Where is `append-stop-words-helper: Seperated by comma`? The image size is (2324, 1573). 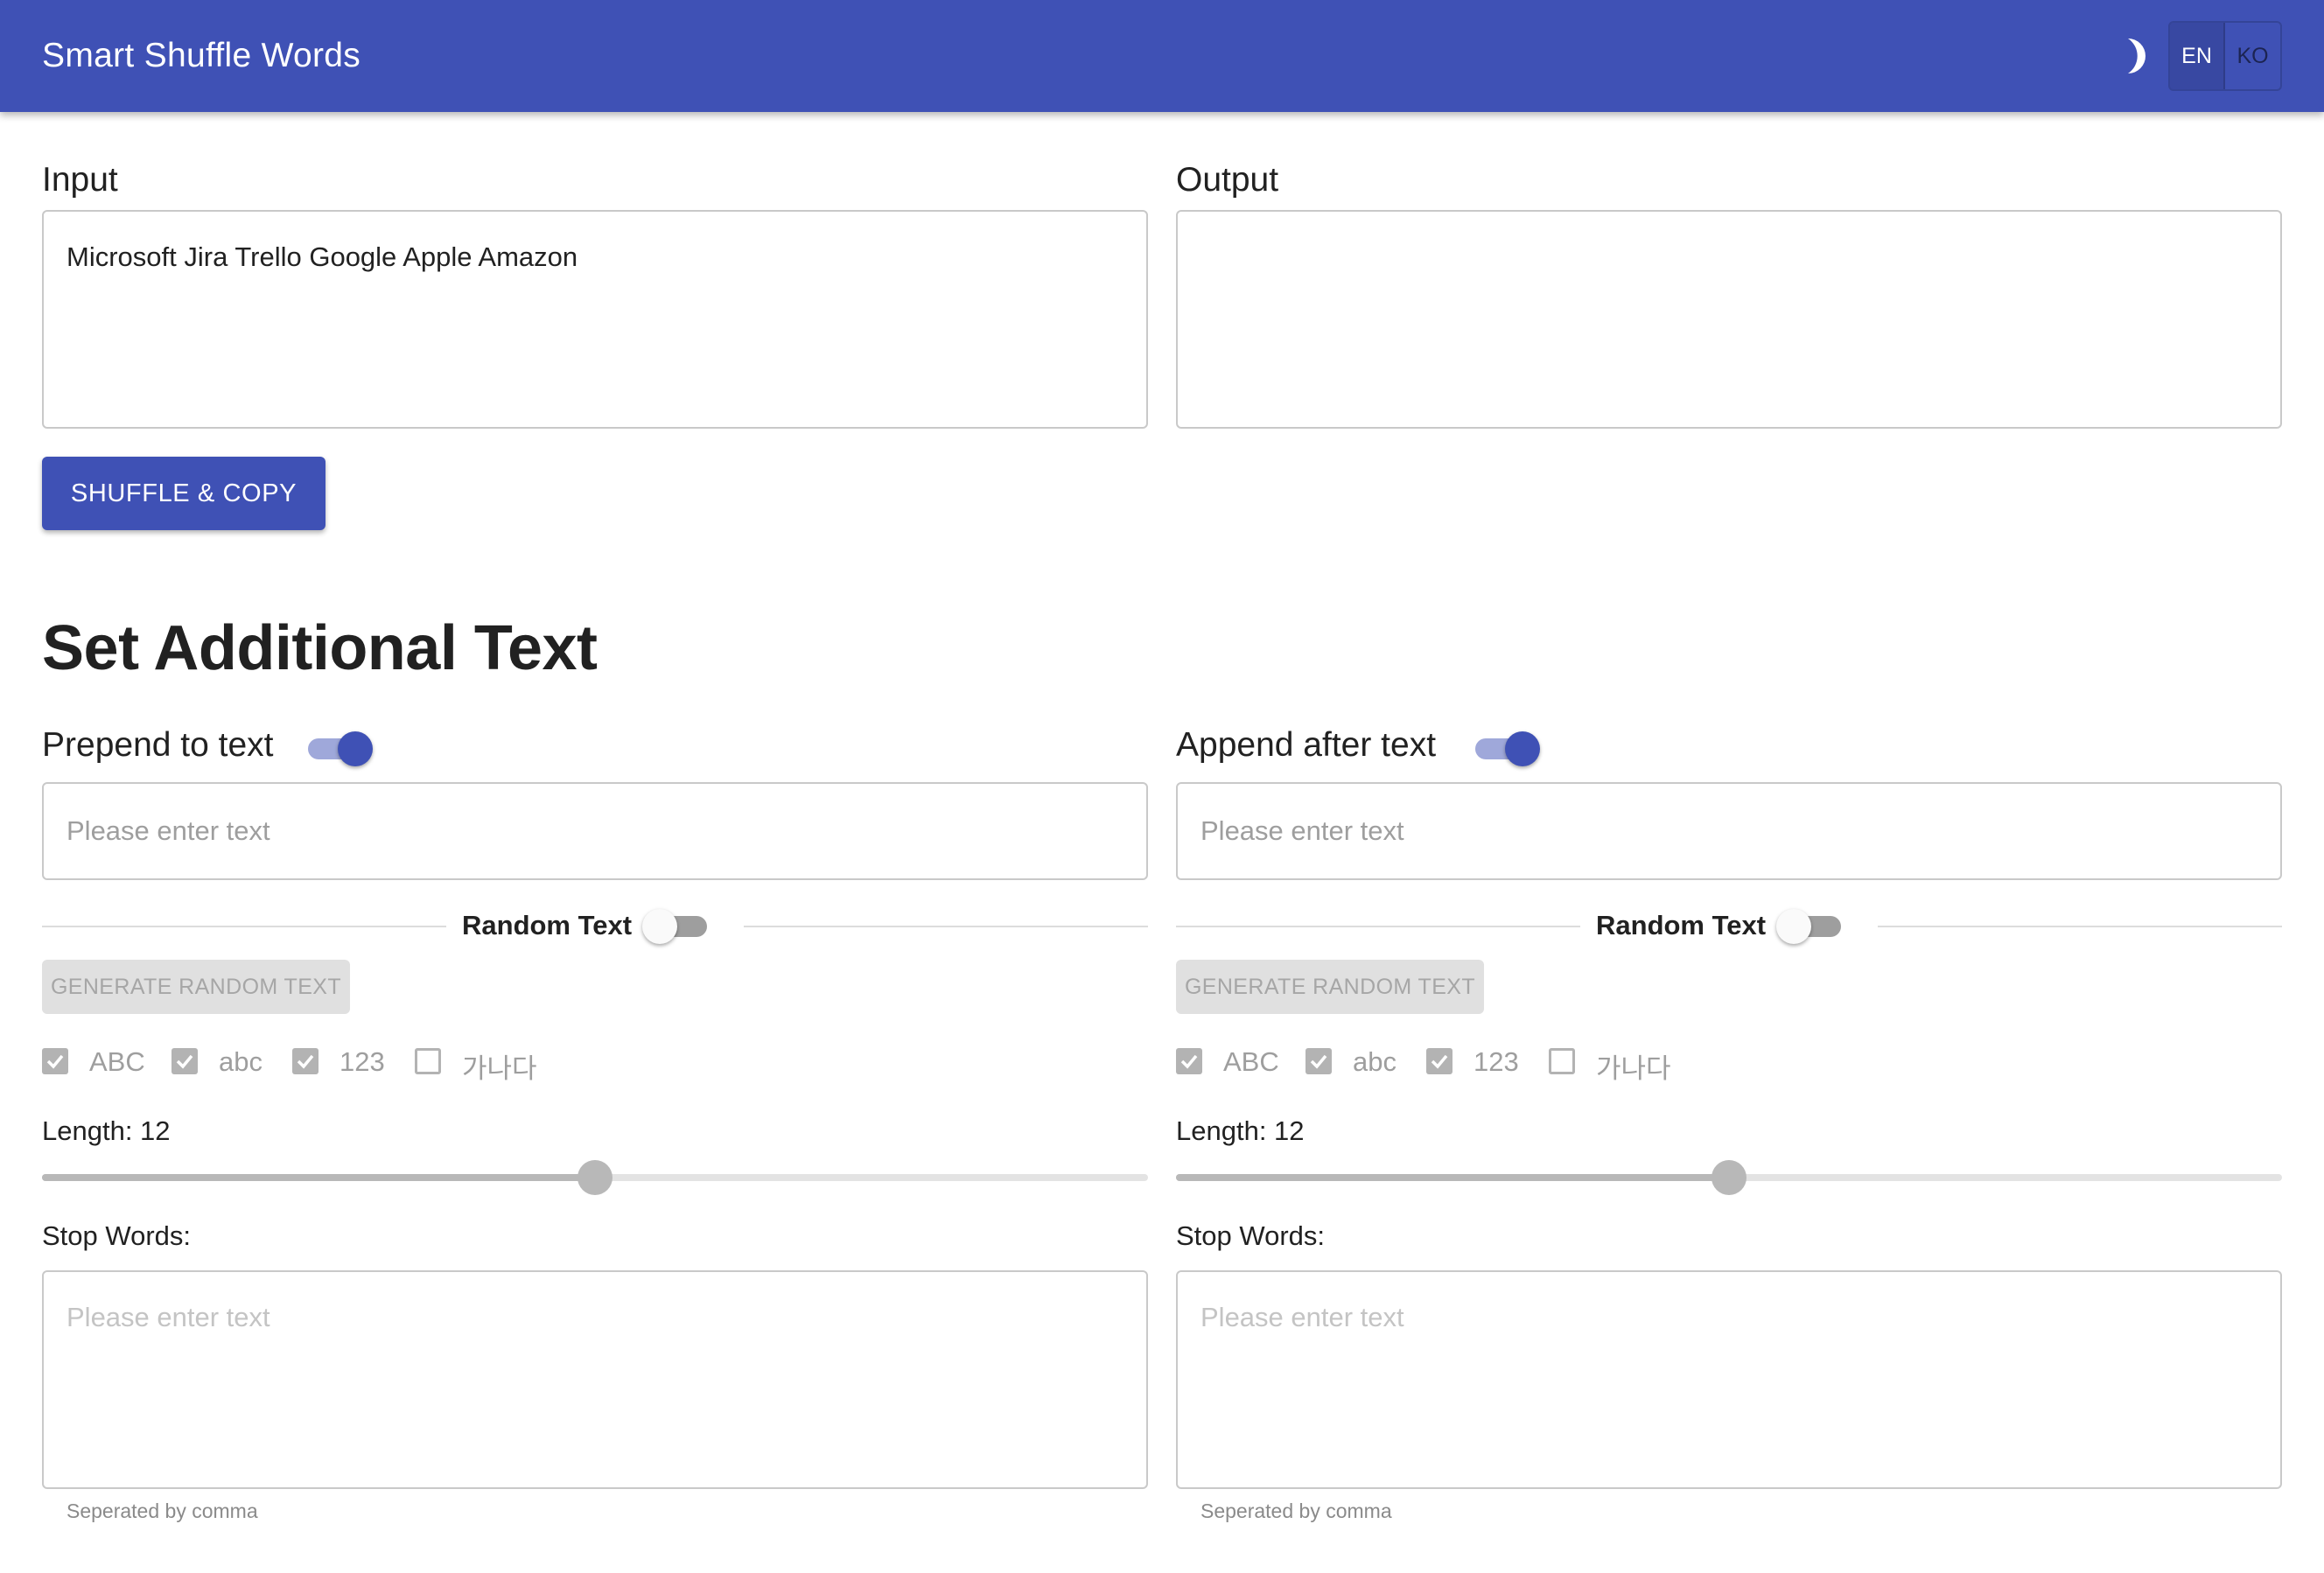 append-stop-words-helper: Seperated by comma is located at coordinates (1296, 1511).